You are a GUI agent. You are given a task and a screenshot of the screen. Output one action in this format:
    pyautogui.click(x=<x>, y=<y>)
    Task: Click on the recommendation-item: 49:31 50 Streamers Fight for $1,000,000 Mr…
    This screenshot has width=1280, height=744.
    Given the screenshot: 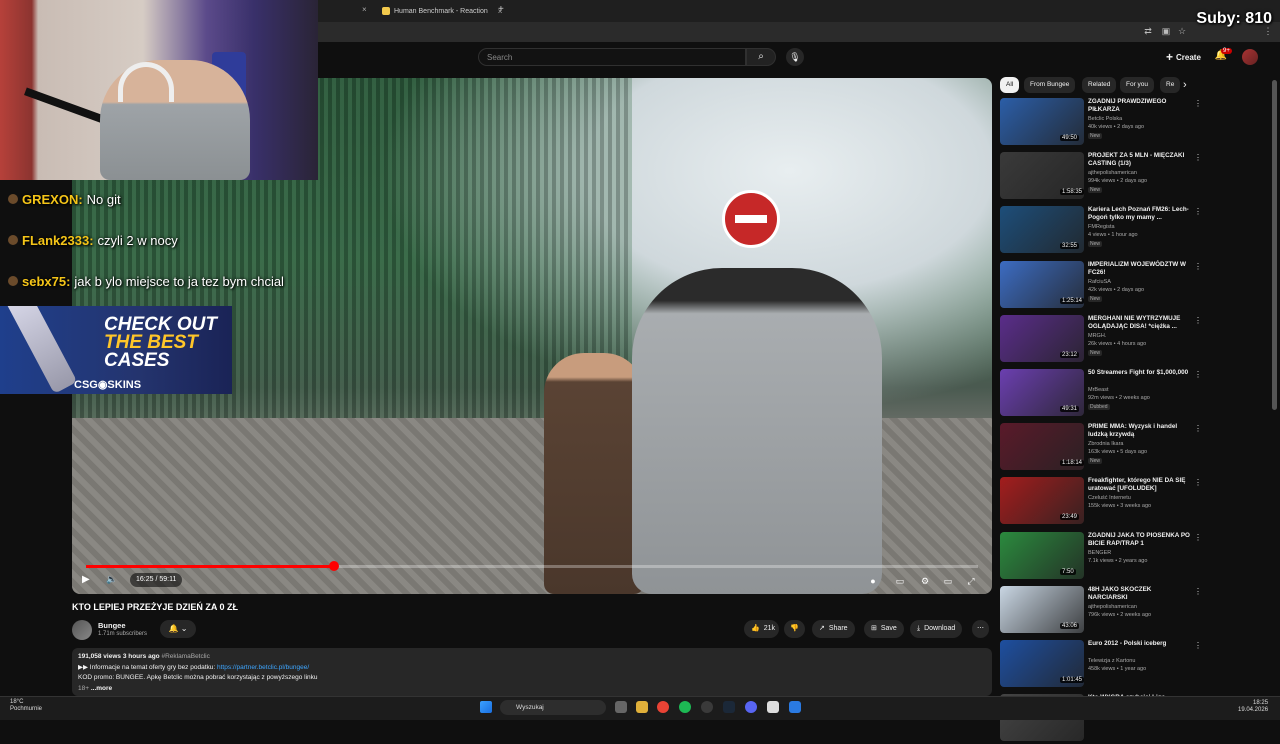 What is the action you would take?
    pyautogui.click(x=1135, y=394)
    